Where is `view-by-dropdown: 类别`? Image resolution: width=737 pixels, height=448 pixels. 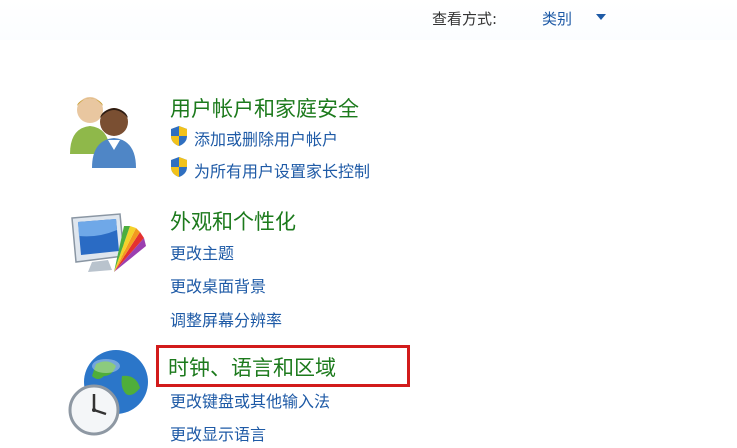 view-by-dropdown: 类别 is located at coordinates (557, 18).